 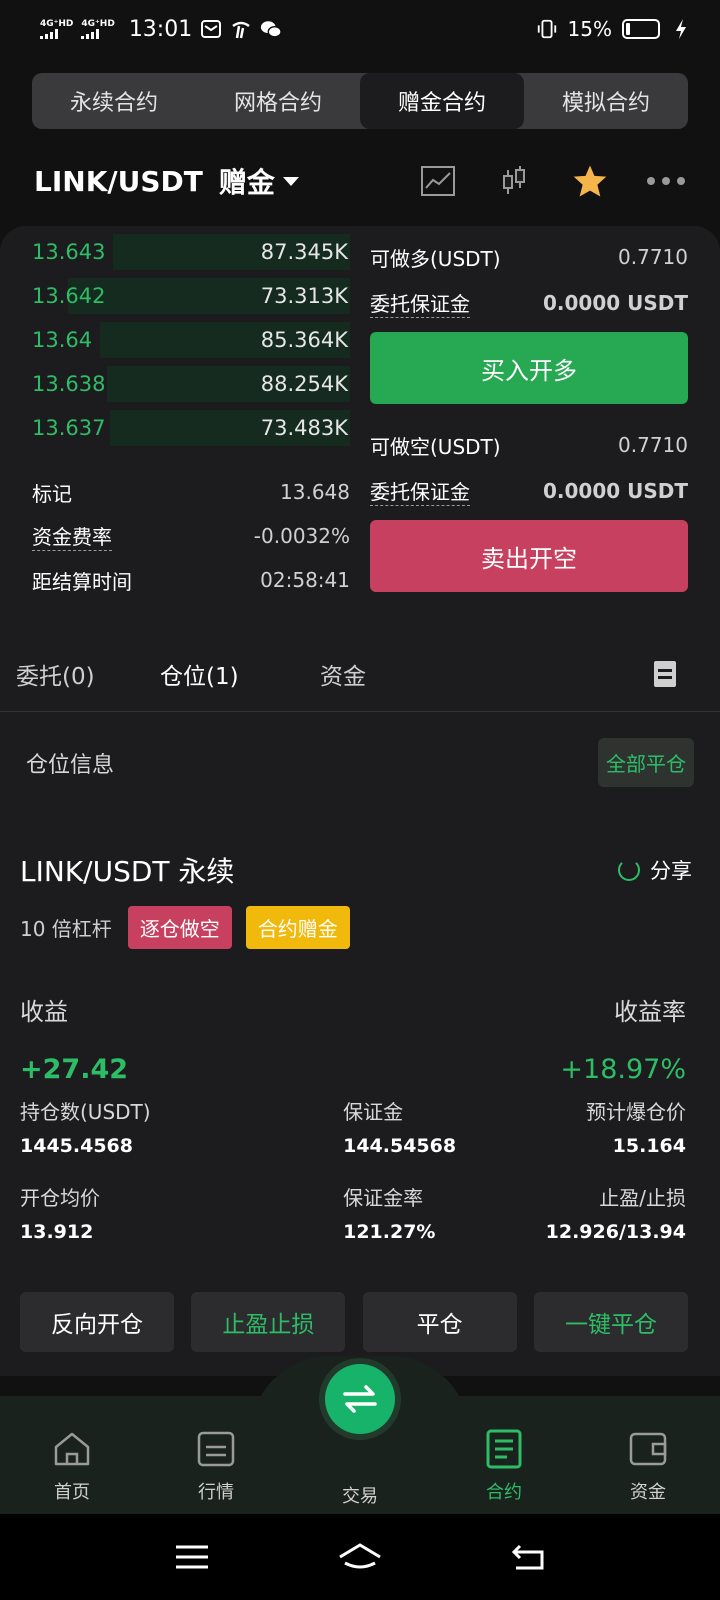 I want to click on mark-price-value: 13.648, so click(x=315, y=492).